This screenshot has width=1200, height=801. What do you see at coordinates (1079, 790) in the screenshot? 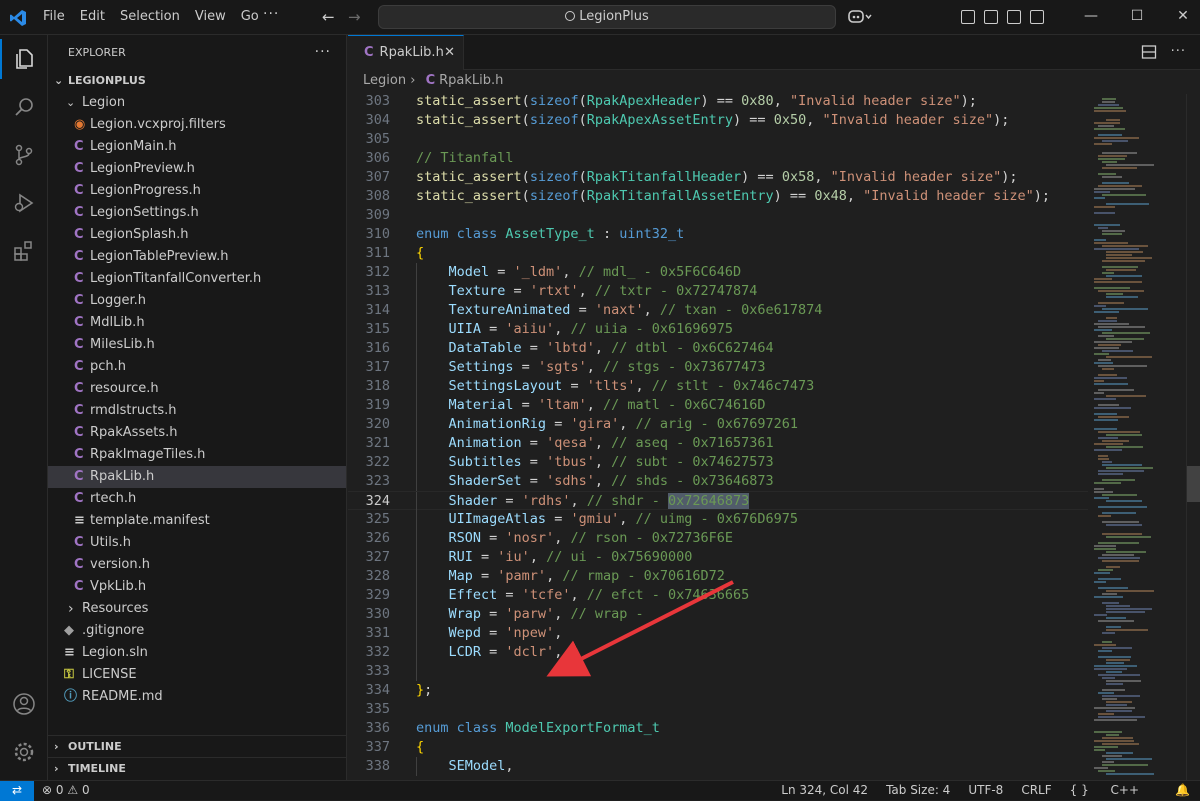
I see `braces-icon: { }` at bounding box center [1079, 790].